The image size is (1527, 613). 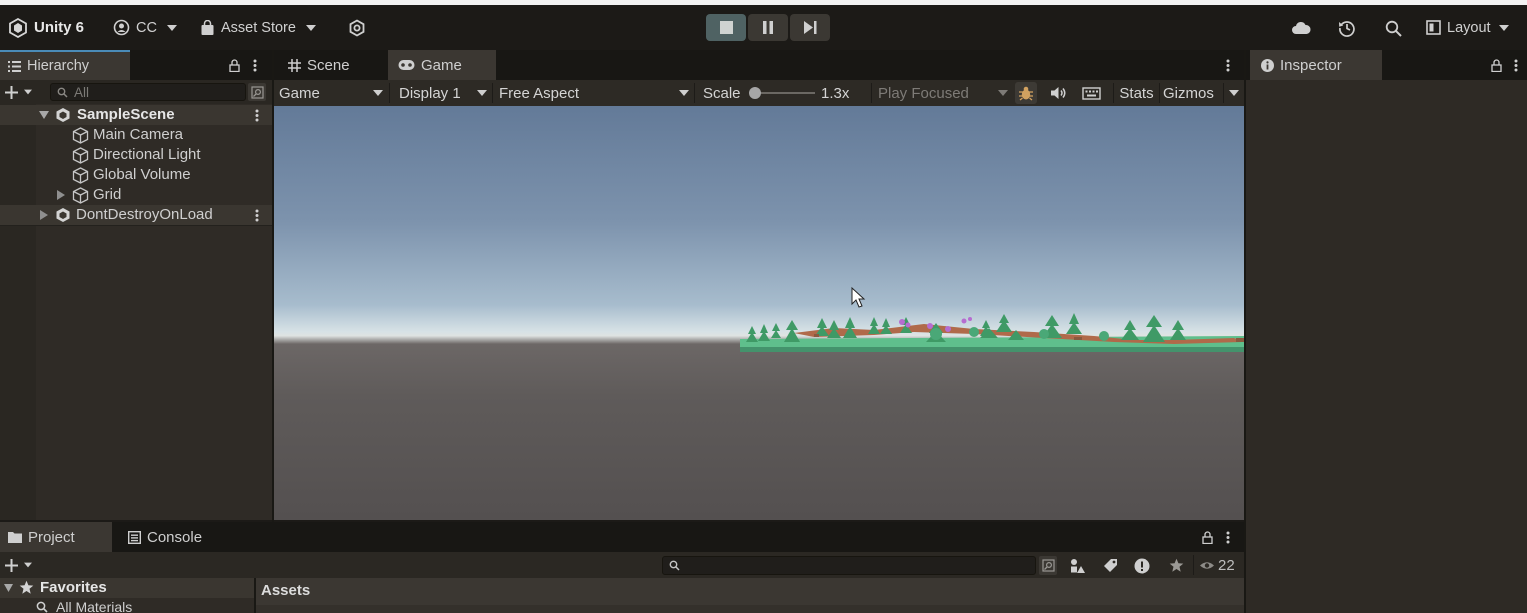 I want to click on hierarchy-item-label: Main Camera, so click(x=138, y=134).